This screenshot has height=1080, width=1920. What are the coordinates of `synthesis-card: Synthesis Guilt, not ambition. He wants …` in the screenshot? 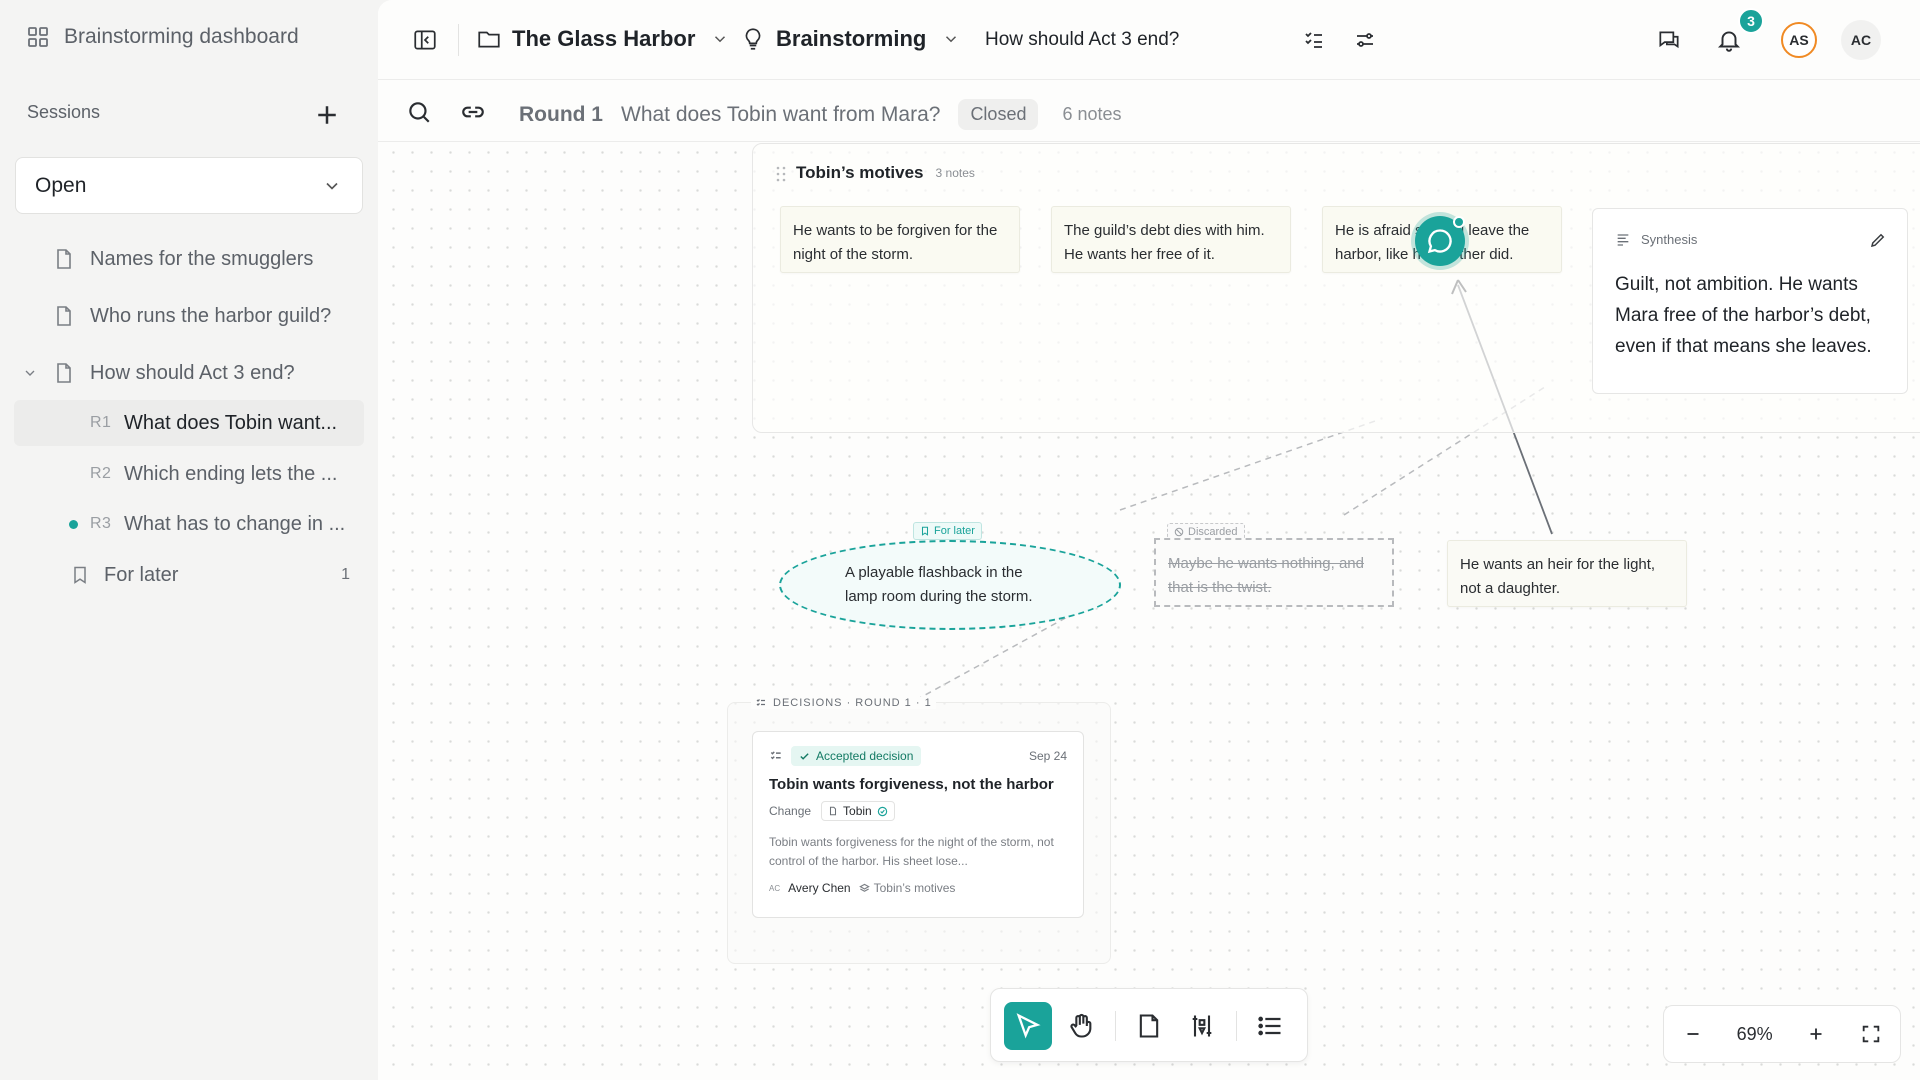 It's located at (1750, 301).